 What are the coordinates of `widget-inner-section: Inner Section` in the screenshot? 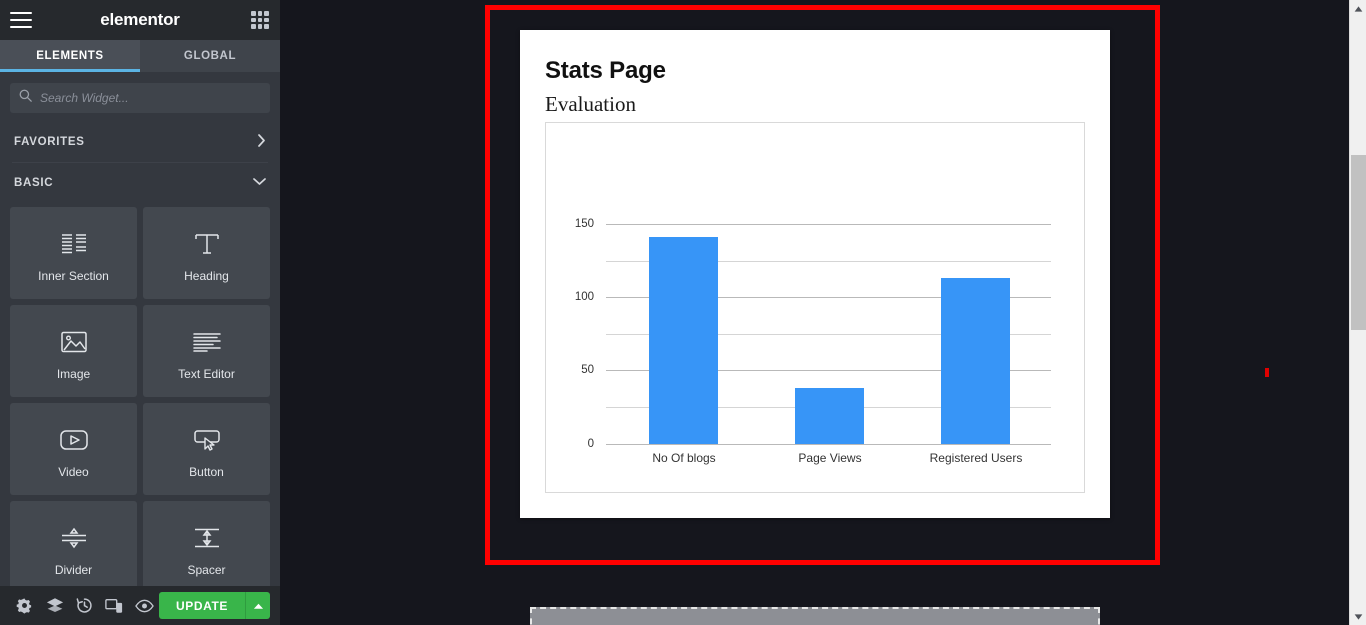 It's located at (73, 253).